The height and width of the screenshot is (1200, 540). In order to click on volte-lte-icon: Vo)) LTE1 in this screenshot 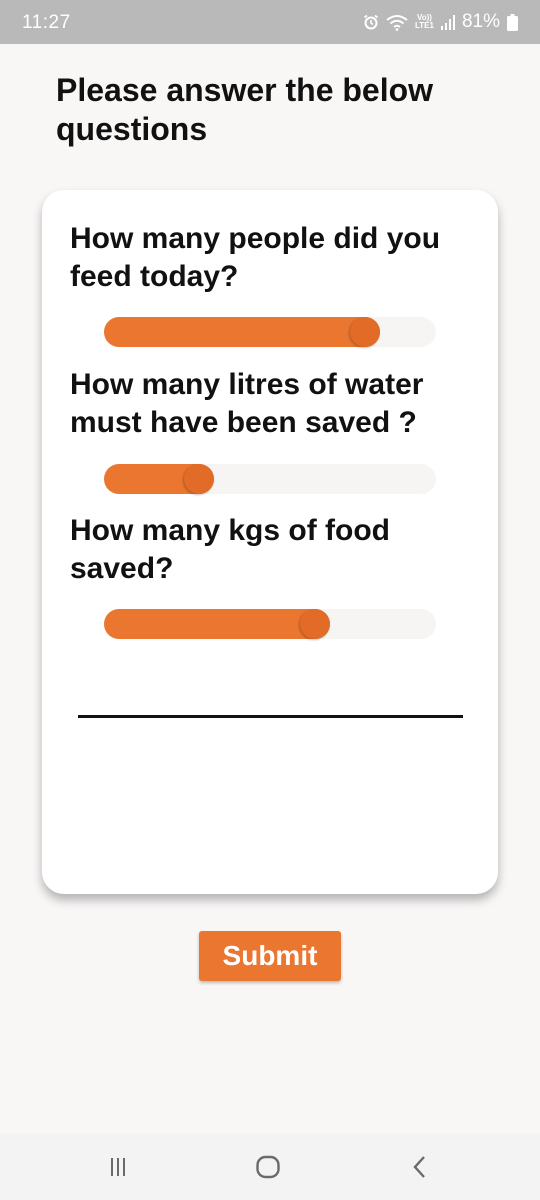, I will do `click(424, 22)`.